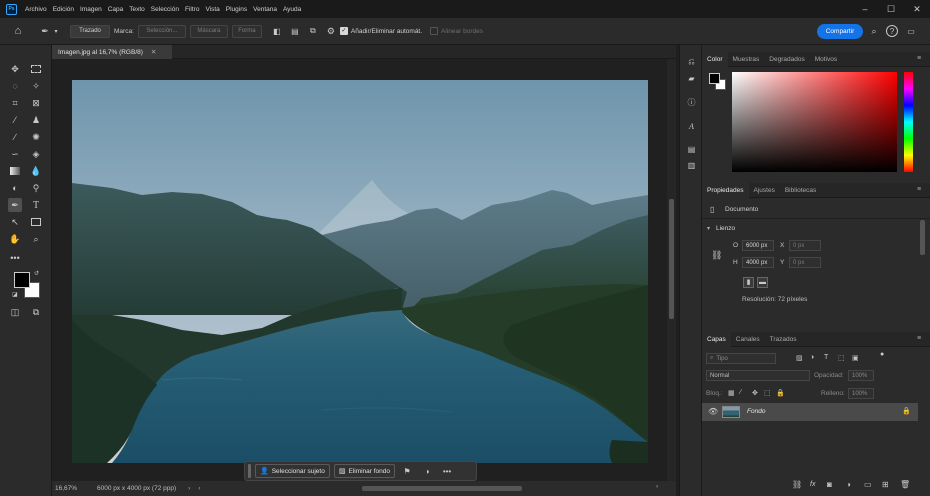 The height and width of the screenshot is (496, 930). What do you see at coordinates (249, 471) in the screenshot?
I see `drag-handle` at bounding box center [249, 471].